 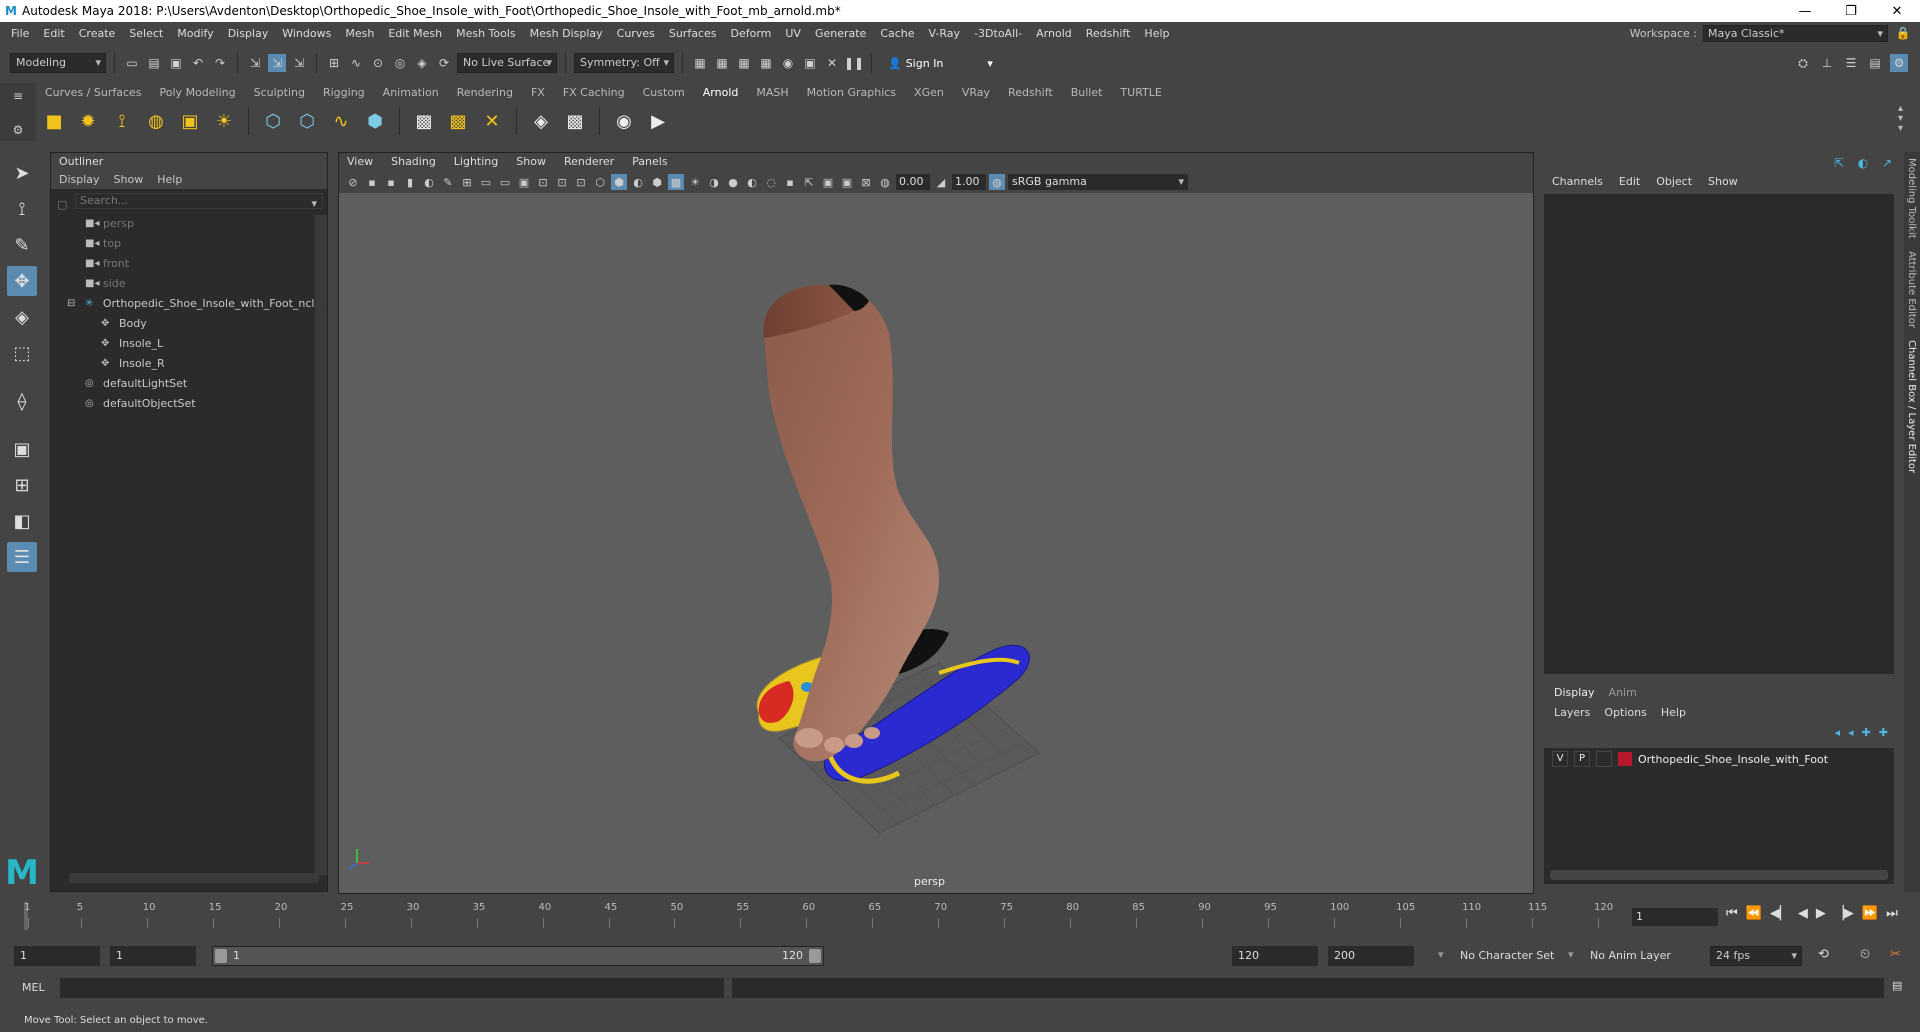 What do you see at coordinates (22, 173) in the screenshot?
I see `select-tool-icon: ➤` at bounding box center [22, 173].